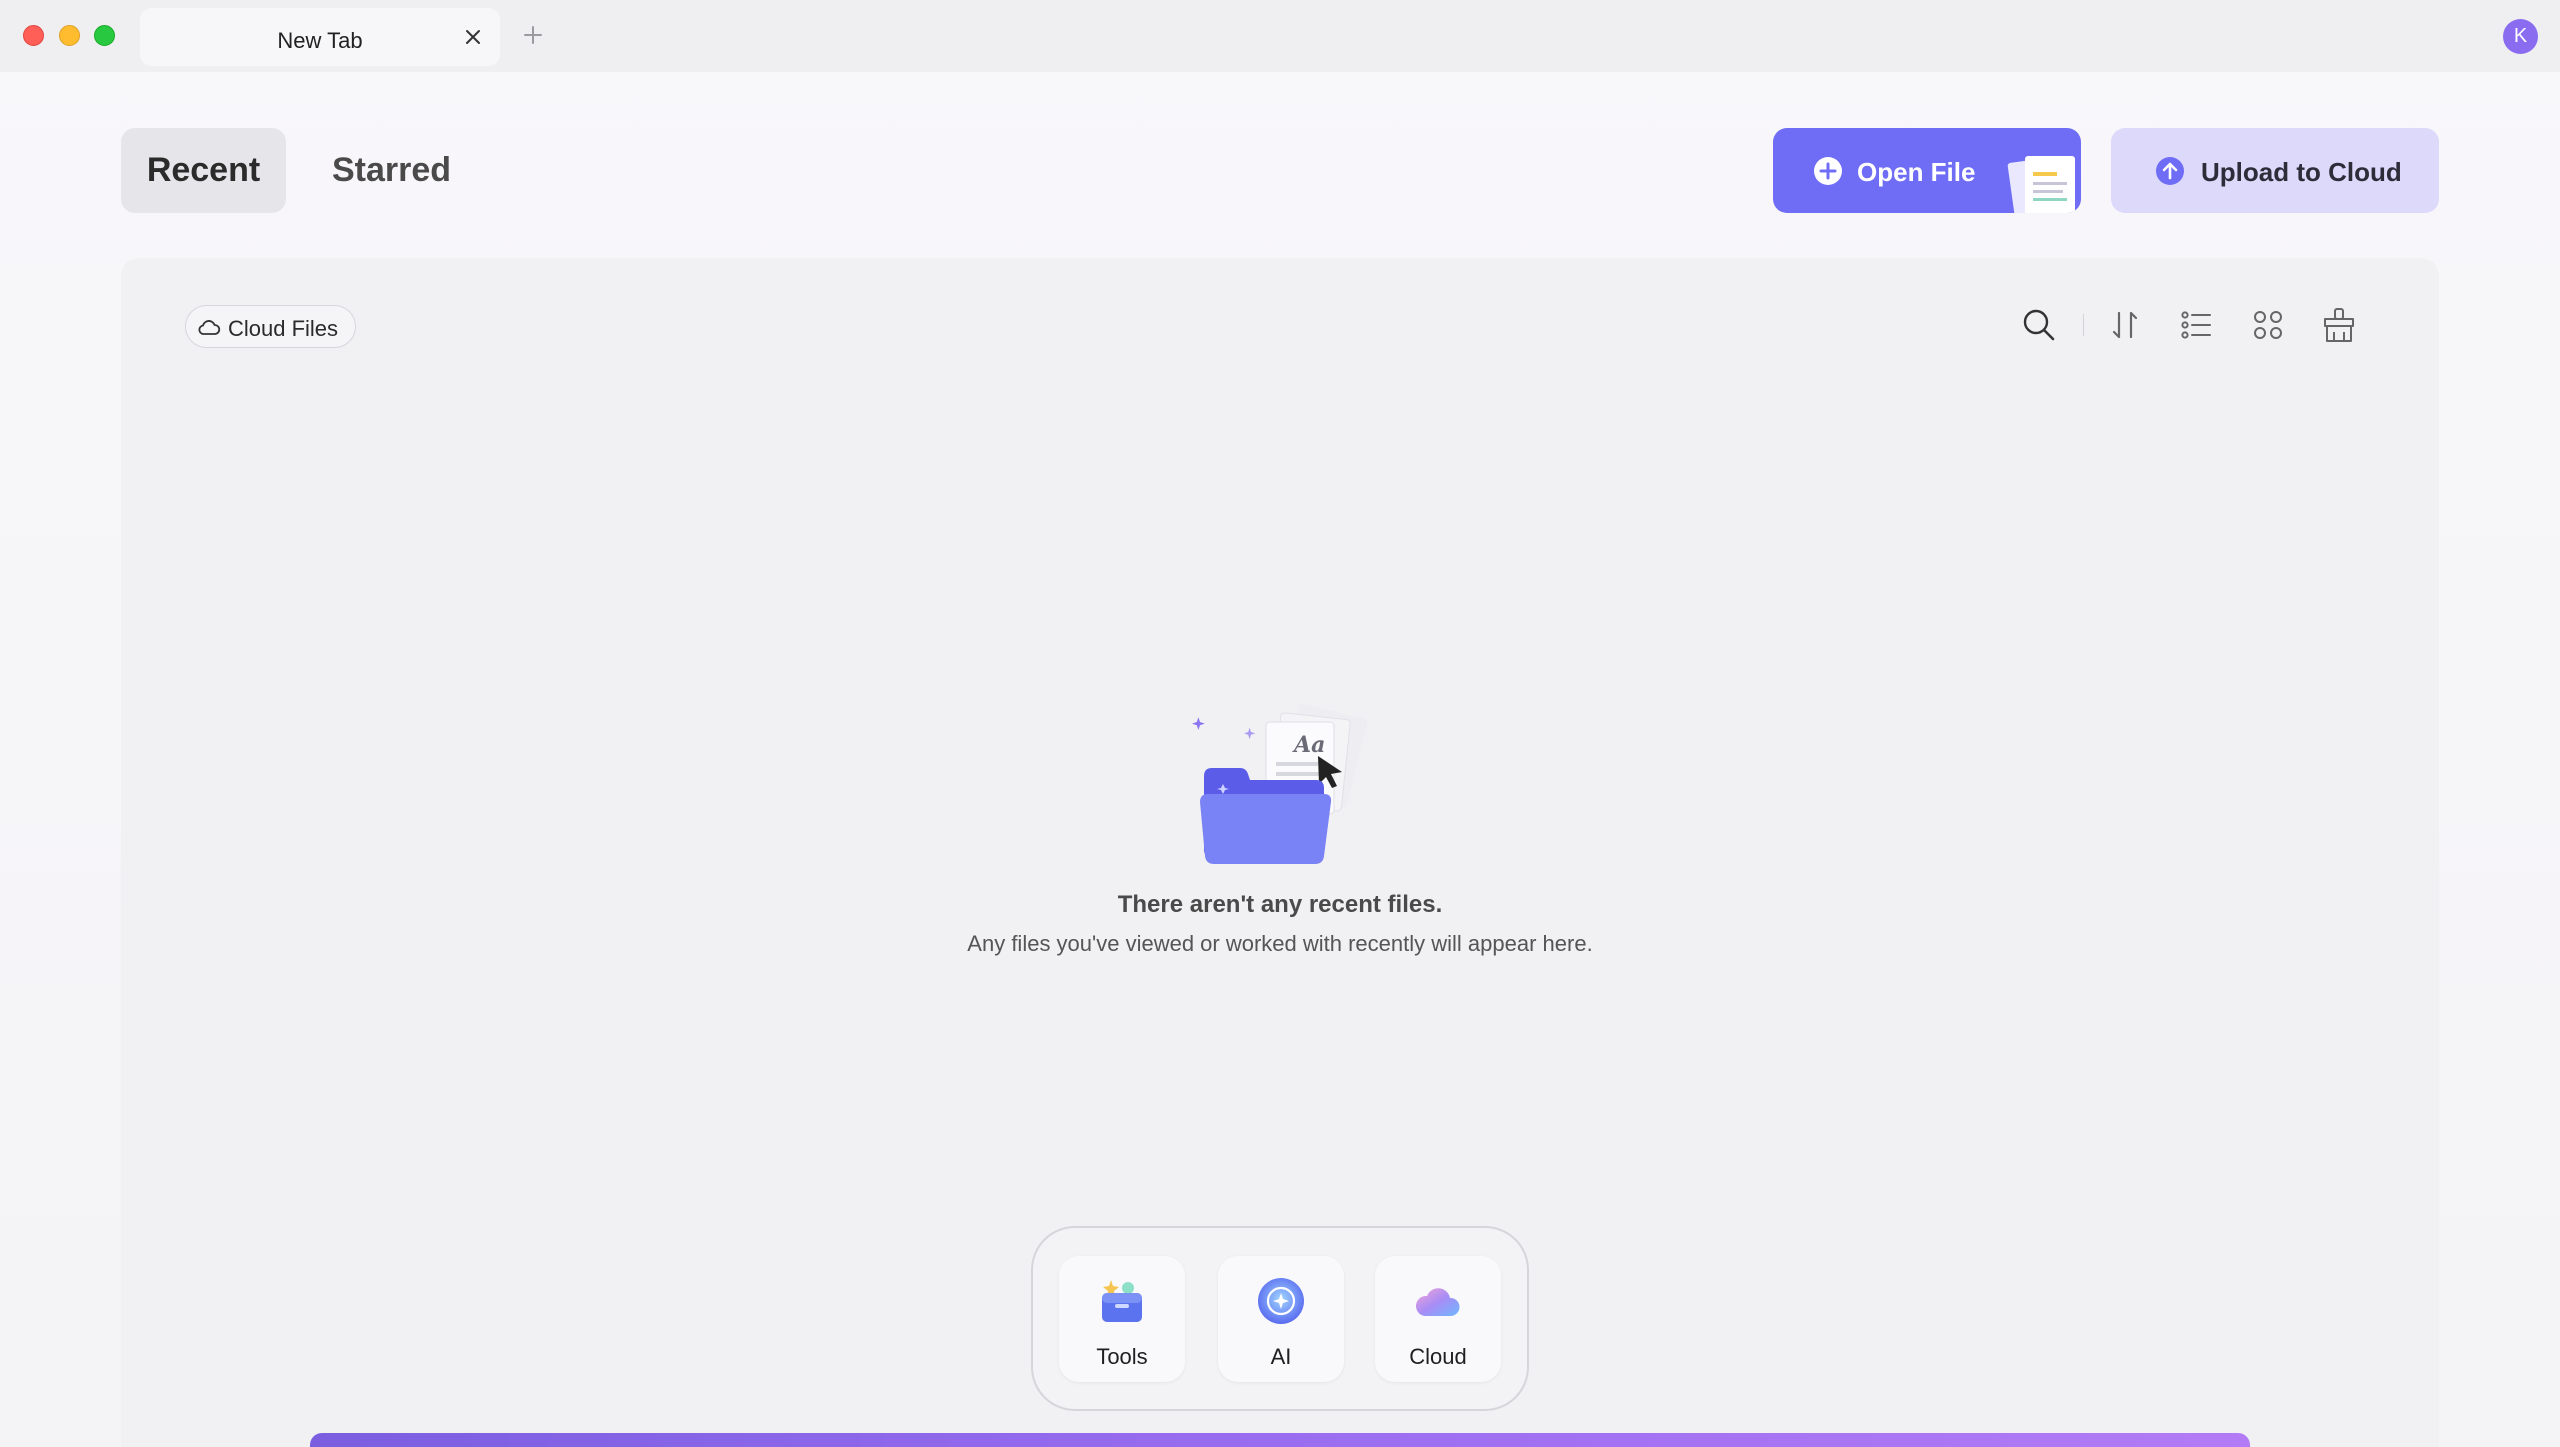  Describe the element at coordinates (1438, 1356) in the screenshot. I see `dock-cloud-label: Cloud` at that location.